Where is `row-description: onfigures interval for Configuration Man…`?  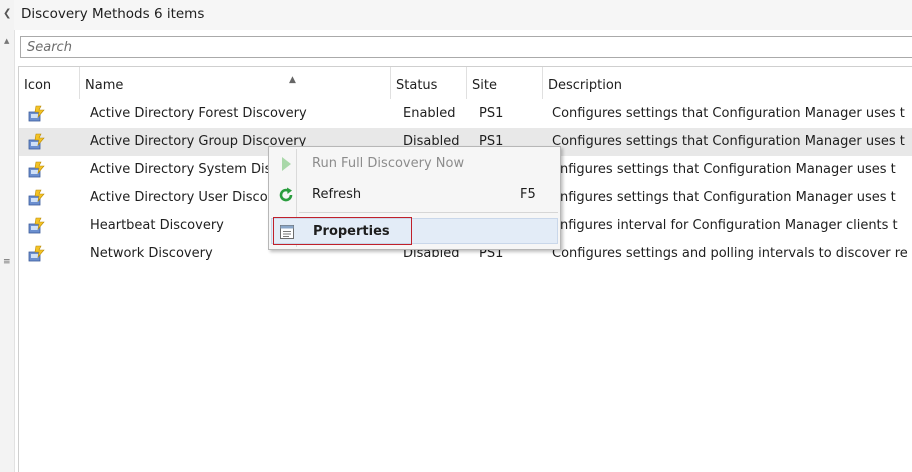 row-description: onfigures interval for Configuration Man… is located at coordinates (725, 225).